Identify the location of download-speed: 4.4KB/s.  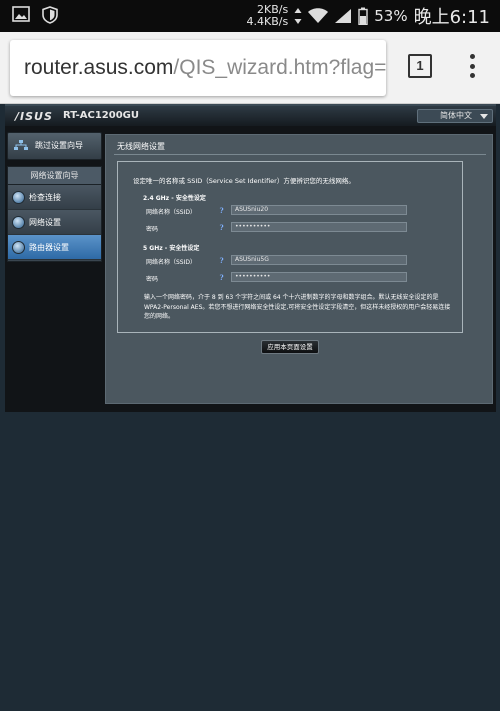
(267, 21).